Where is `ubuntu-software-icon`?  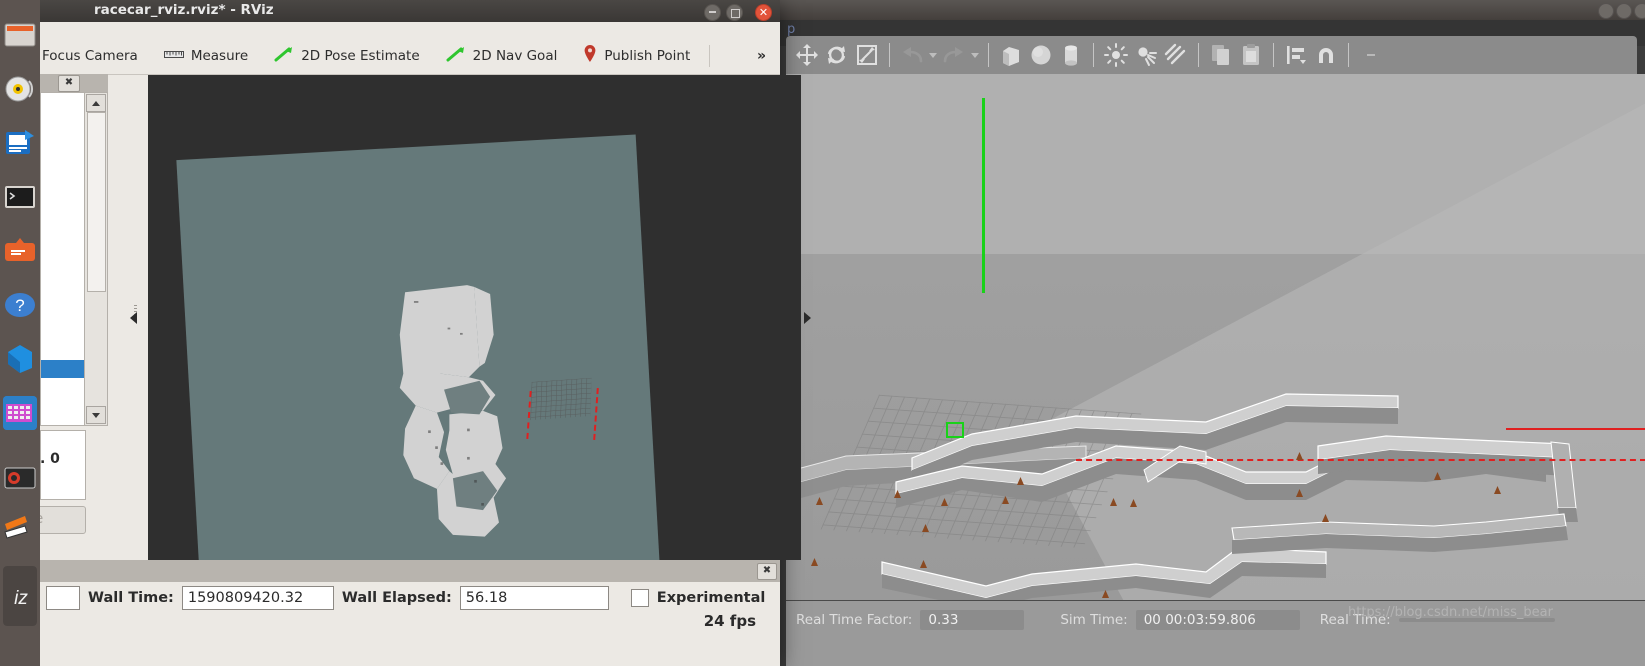
ubuntu-software-icon is located at coordinates (20, 251).